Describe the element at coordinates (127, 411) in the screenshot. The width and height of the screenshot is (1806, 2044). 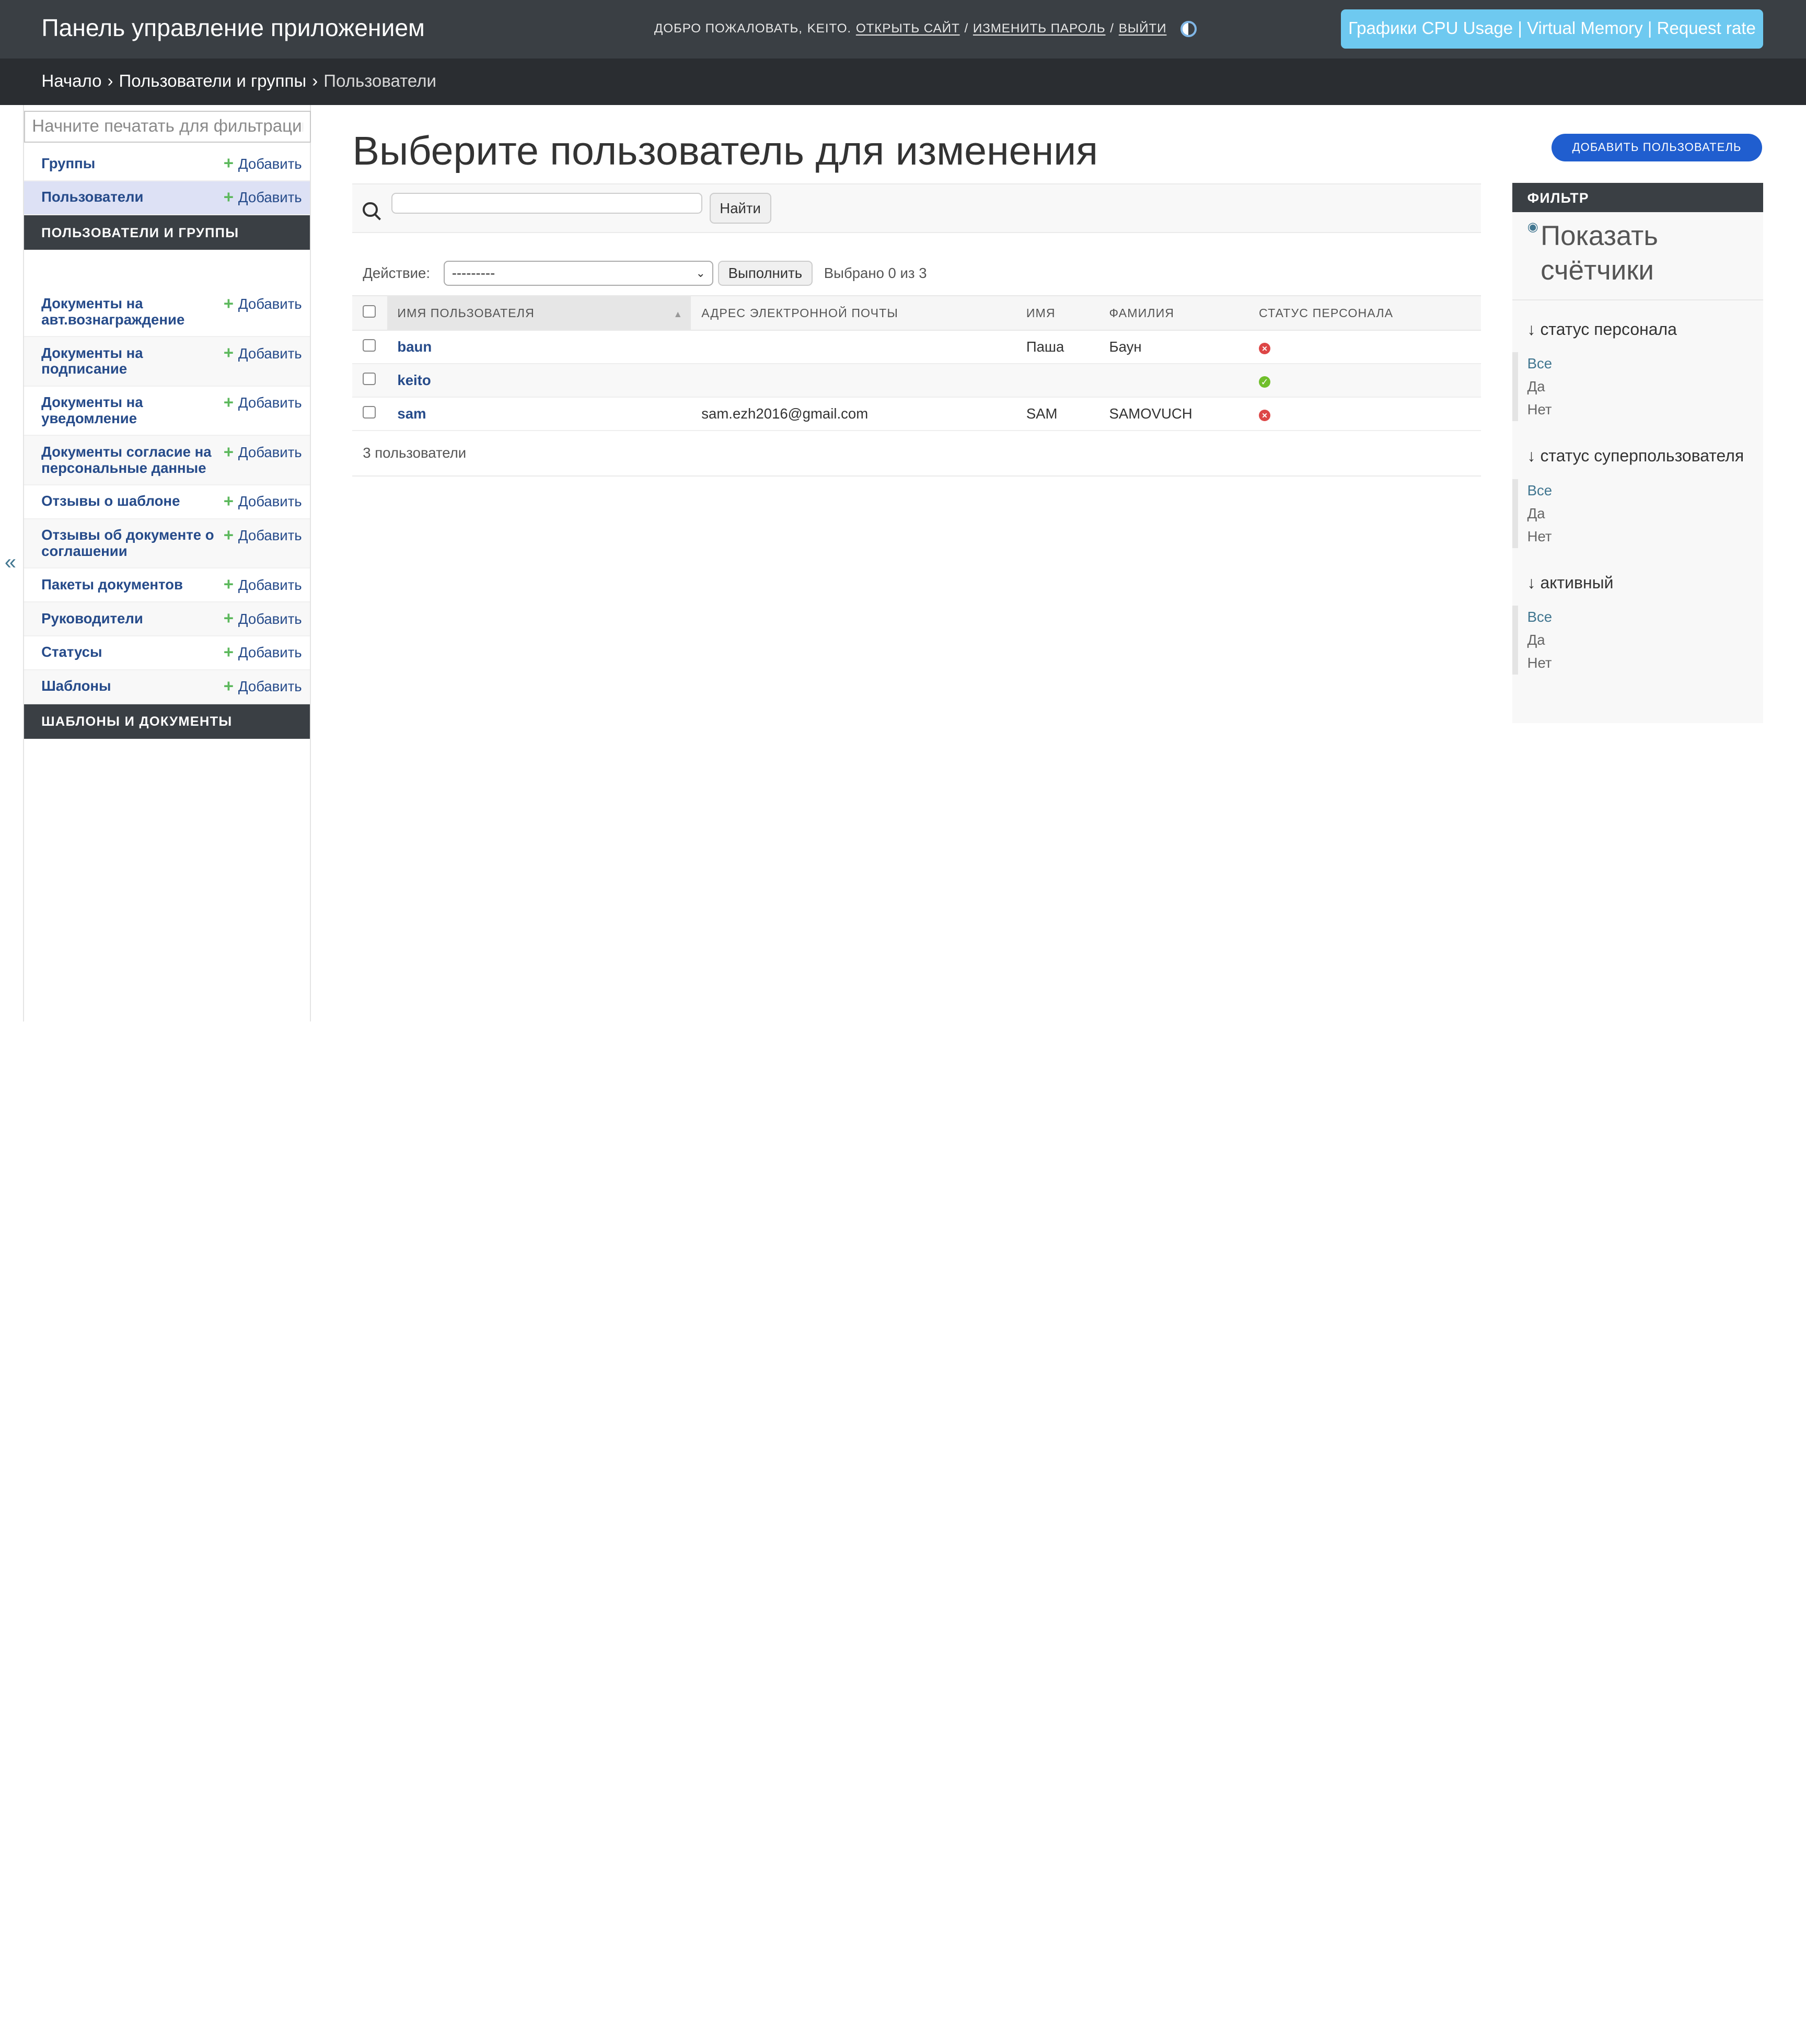
I see `sidebar-item-label: Документы на уведомление` at that location.